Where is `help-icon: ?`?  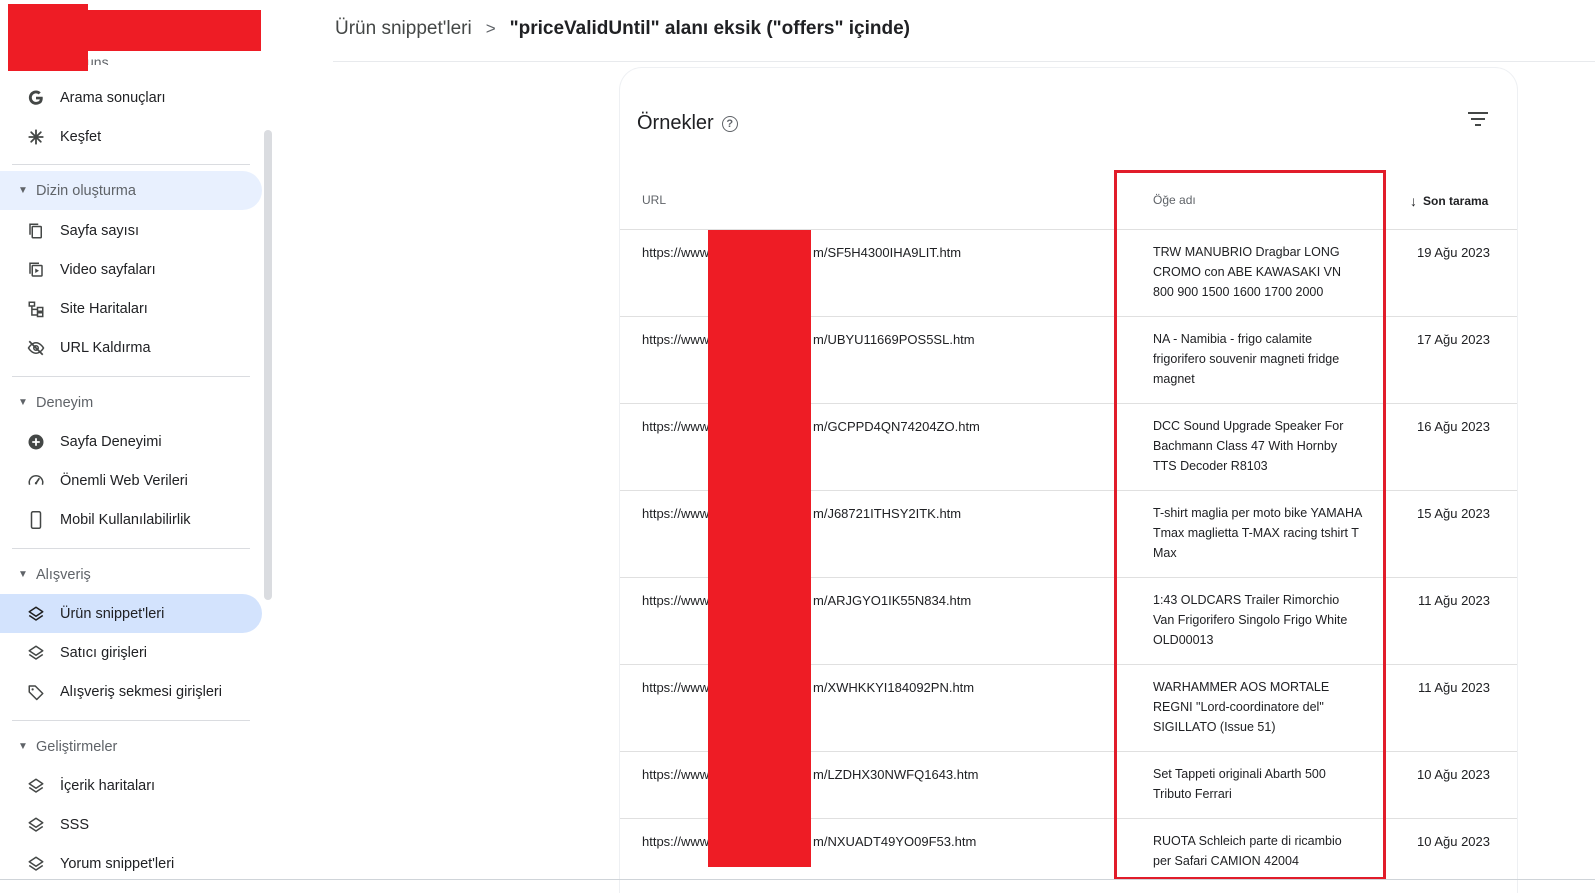 help-icon: ? is located at coordinates (729, 123).